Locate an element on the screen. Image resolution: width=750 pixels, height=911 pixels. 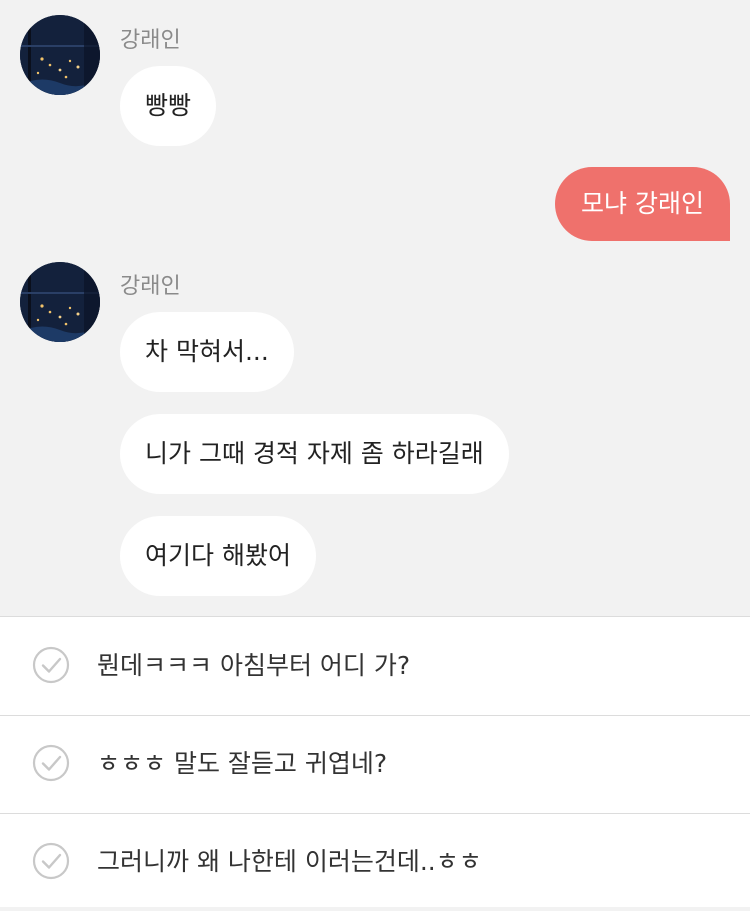
reply-choice-label: 그러니까 왜 나한테 이러는건데..ㅎㅎ is located at coordinates (289, 861).